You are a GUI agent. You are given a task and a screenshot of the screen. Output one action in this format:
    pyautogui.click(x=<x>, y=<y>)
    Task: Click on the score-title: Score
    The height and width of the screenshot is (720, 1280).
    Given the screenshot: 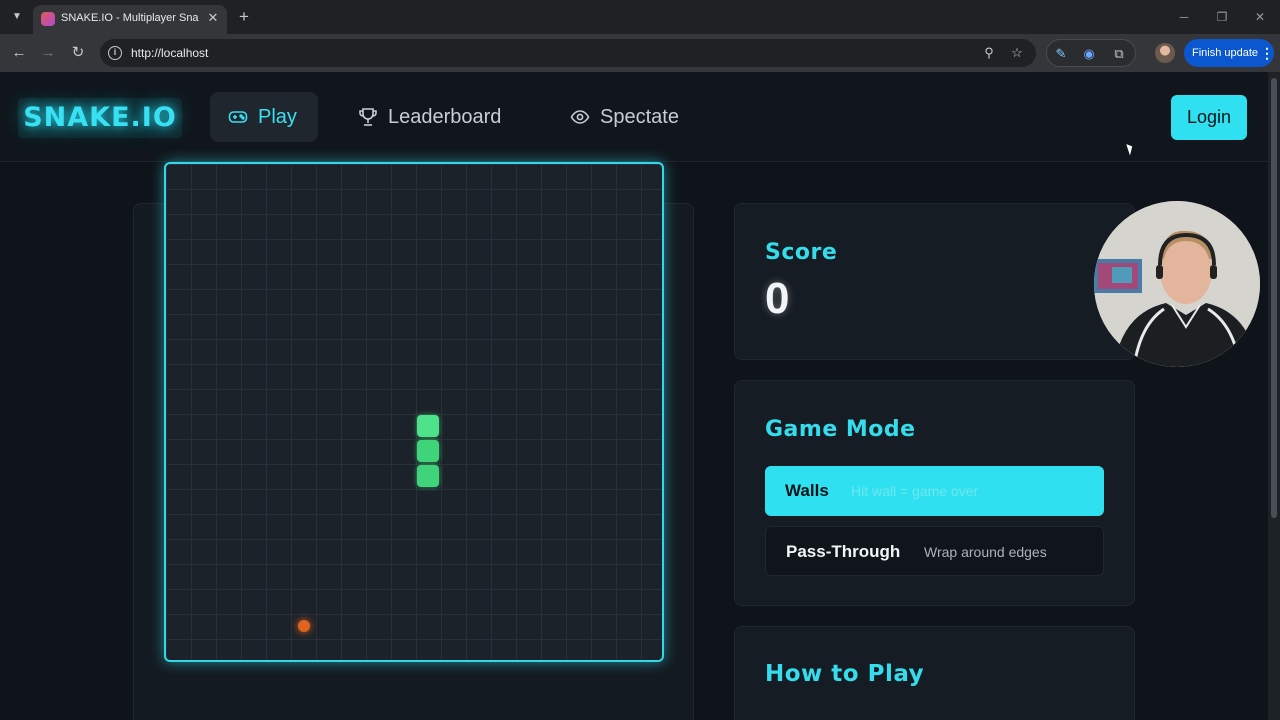 What is the action you would take?
    pyautogui.click(x=801, y=252)
    